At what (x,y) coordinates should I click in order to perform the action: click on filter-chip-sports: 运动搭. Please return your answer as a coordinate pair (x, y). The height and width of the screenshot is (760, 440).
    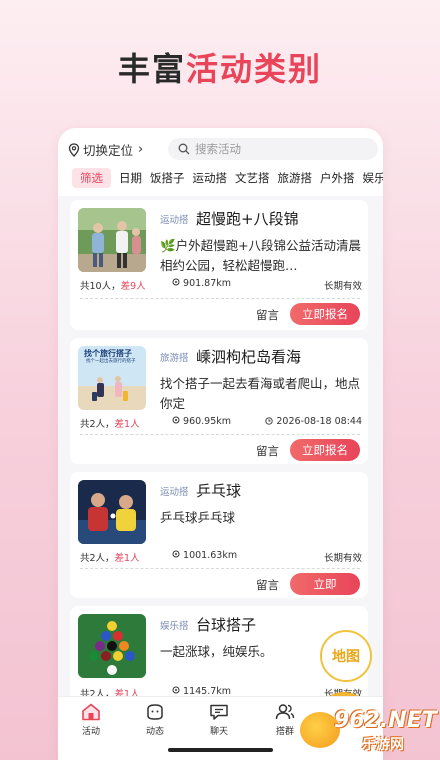
    Looking at the image, I should click on (210, 178).